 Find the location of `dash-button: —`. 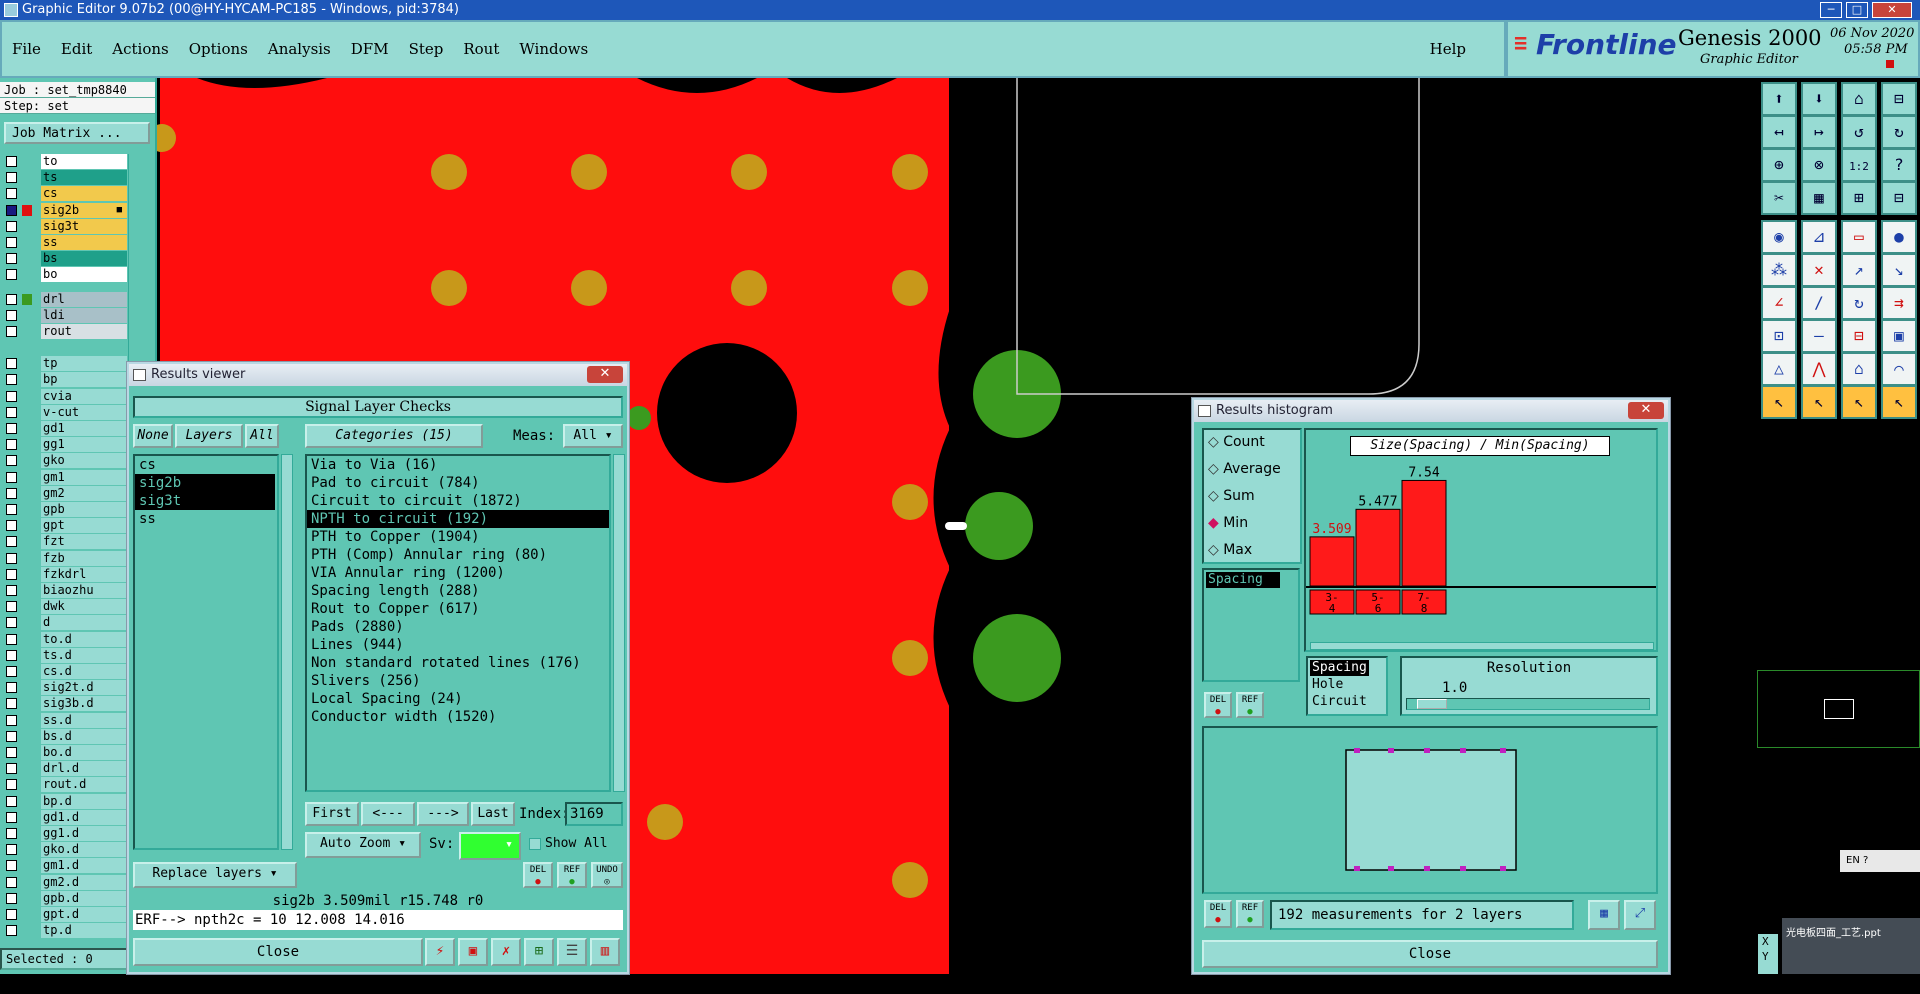

dash-button: — is located at coordinates (1819, 336).